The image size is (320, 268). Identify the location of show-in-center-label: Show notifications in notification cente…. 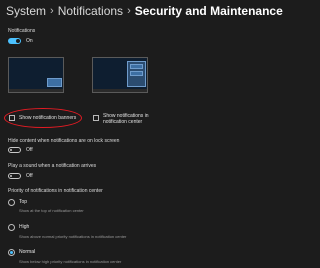
(126, 119).